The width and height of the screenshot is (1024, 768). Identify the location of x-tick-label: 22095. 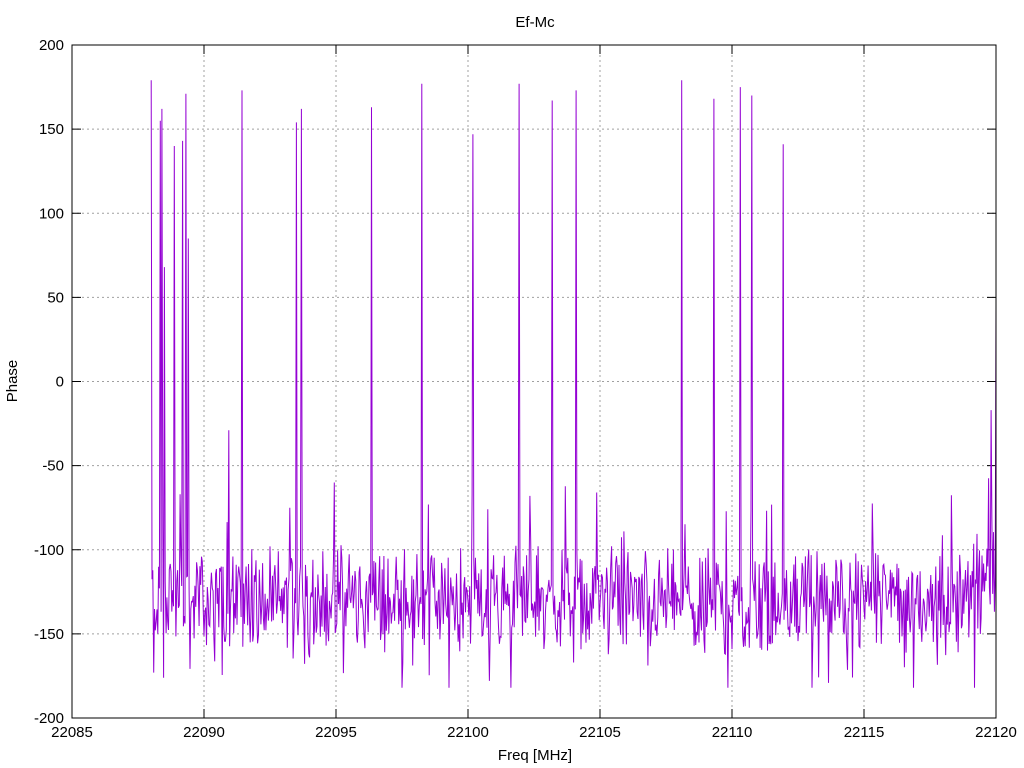
(336, 732).